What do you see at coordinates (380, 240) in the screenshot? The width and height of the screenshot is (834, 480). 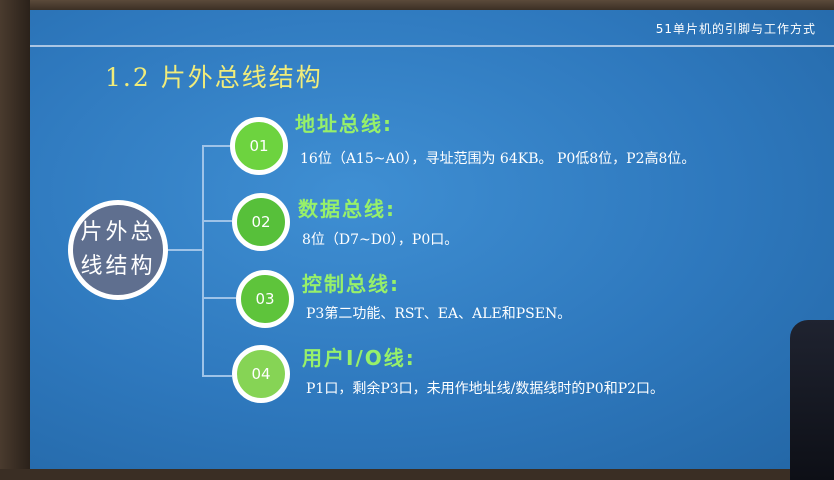 I see `item-02-desc: 8位（D7~D0），P0口。` at bounding box center [380, 240].